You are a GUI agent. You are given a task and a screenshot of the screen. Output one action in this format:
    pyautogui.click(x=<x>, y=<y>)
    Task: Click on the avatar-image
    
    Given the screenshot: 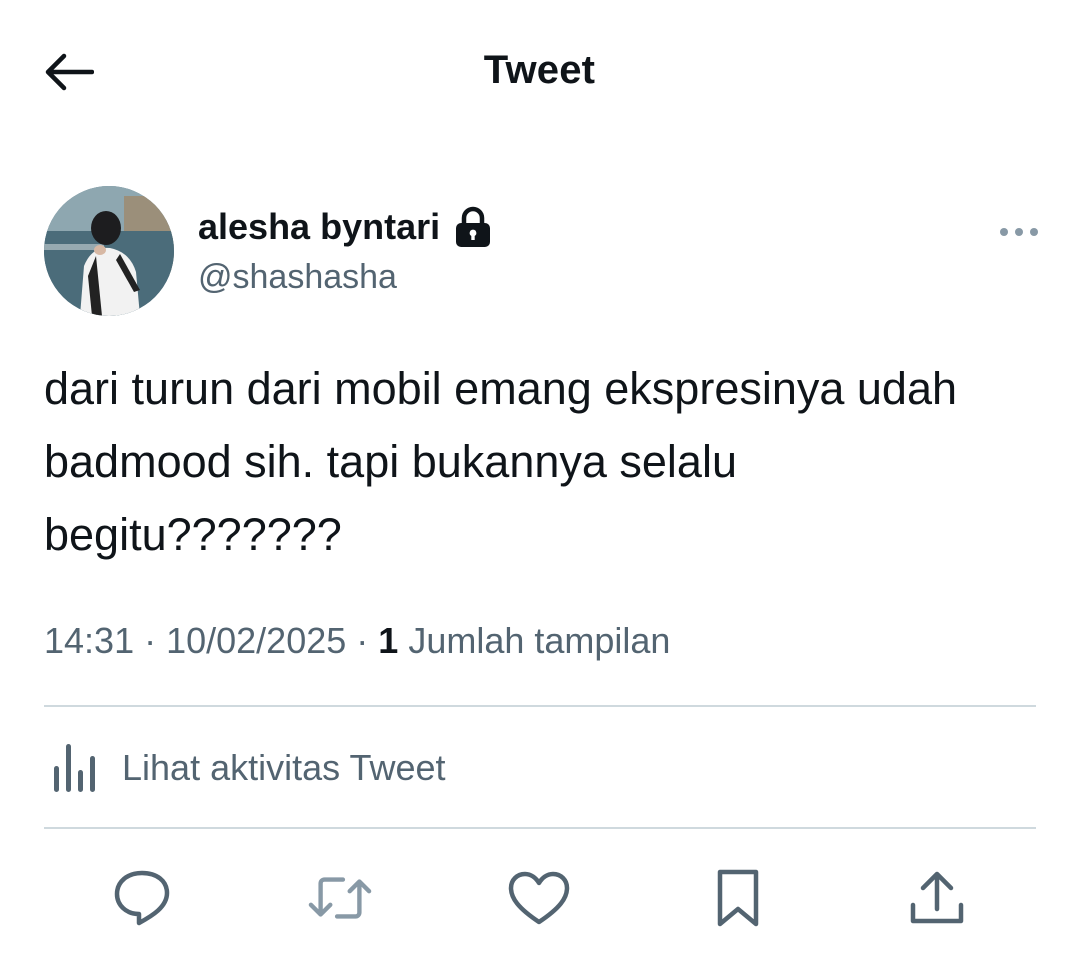 What is the action you would take?
    pyautogui.click(x=109, y=251)
    